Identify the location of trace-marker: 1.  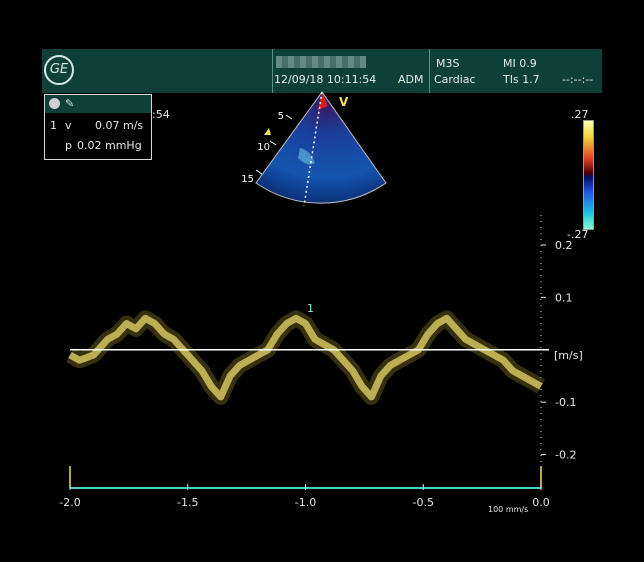
(310, 308).